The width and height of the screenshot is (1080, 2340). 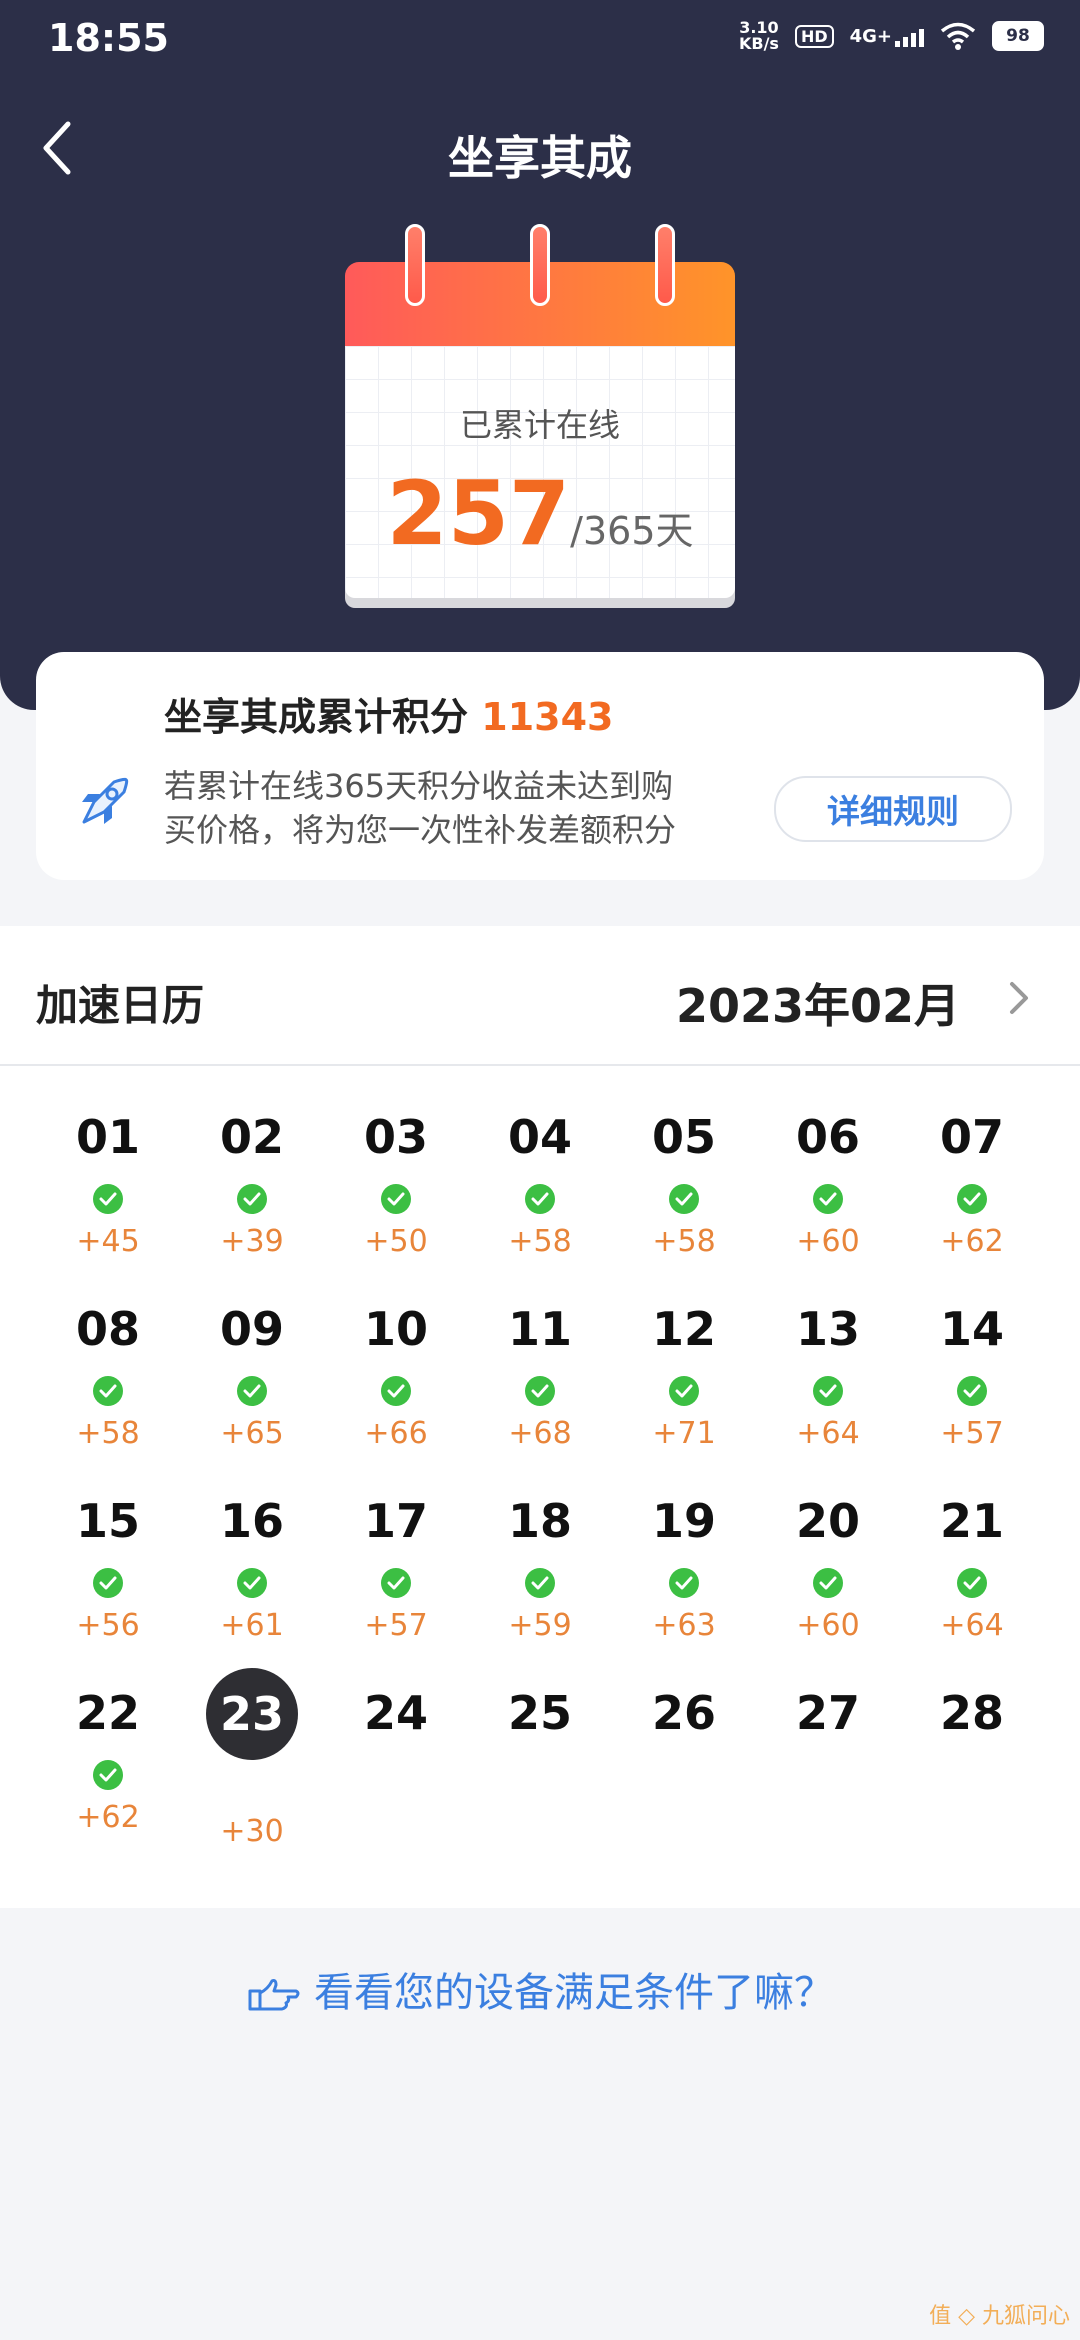 What do you see at coordinates (828, 1762) in the screenshot?
I see `calendar-day: 27` at bounding box center [828, 1762].